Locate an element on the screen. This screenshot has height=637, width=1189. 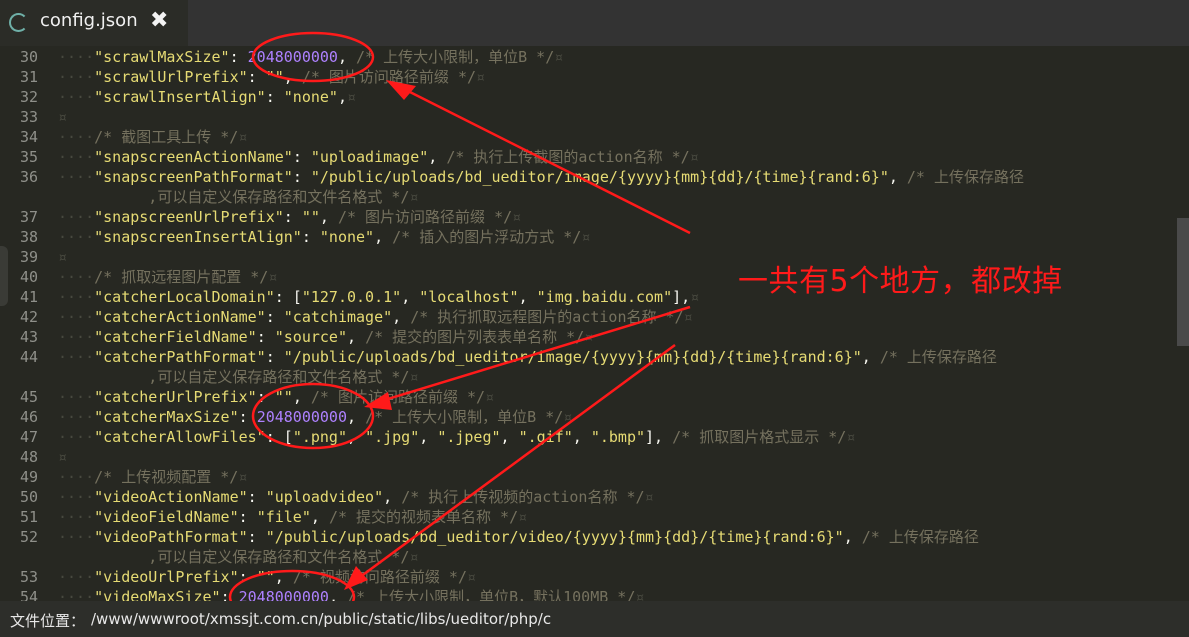
token-key: "scrawlMaxSize" is located at coordinates (162, 57).